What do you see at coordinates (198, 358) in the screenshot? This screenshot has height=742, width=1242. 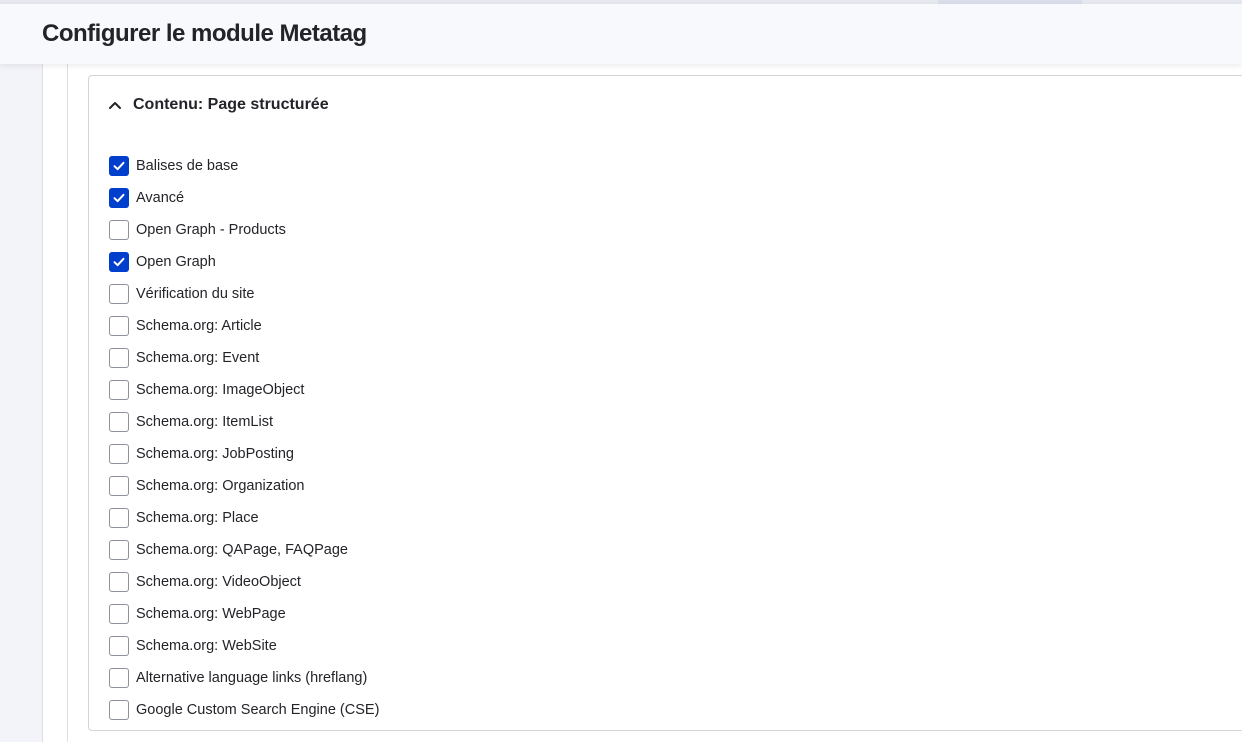 I see `checkbox-label: Schema.org: Event` at bounding box center [198, 358].